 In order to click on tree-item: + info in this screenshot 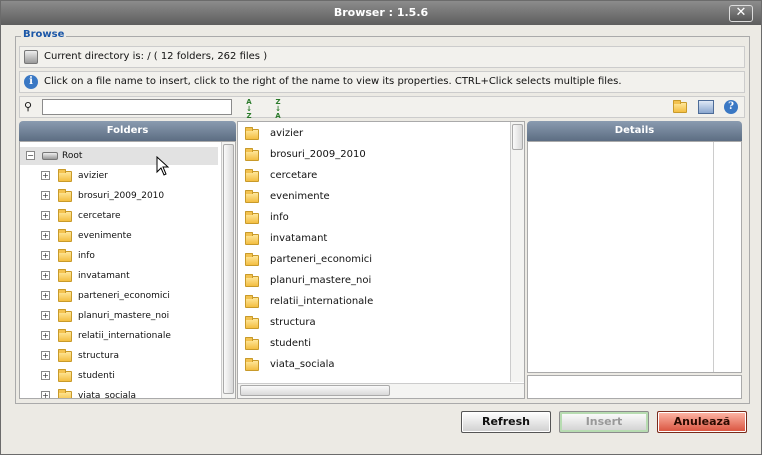, I will do `click(119, 256)`.